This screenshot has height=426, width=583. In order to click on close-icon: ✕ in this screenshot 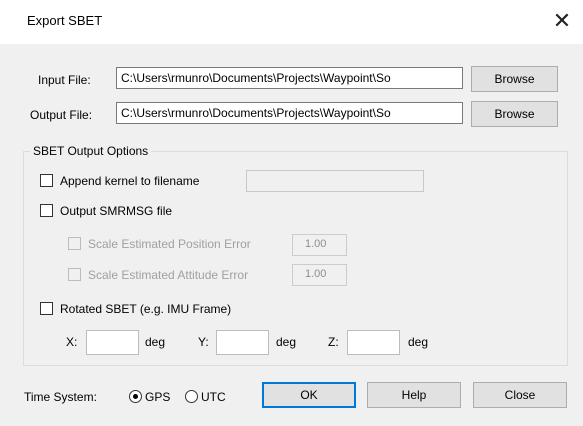, I will do `click(562, 22)`.